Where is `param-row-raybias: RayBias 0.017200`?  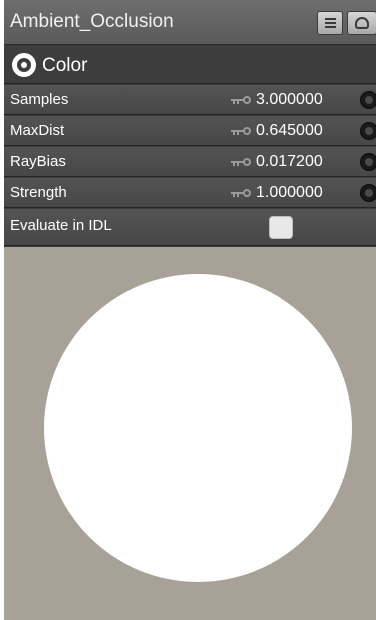 param-row-raybias: RayBias 0.017200 is located at coordinates (190, 162).